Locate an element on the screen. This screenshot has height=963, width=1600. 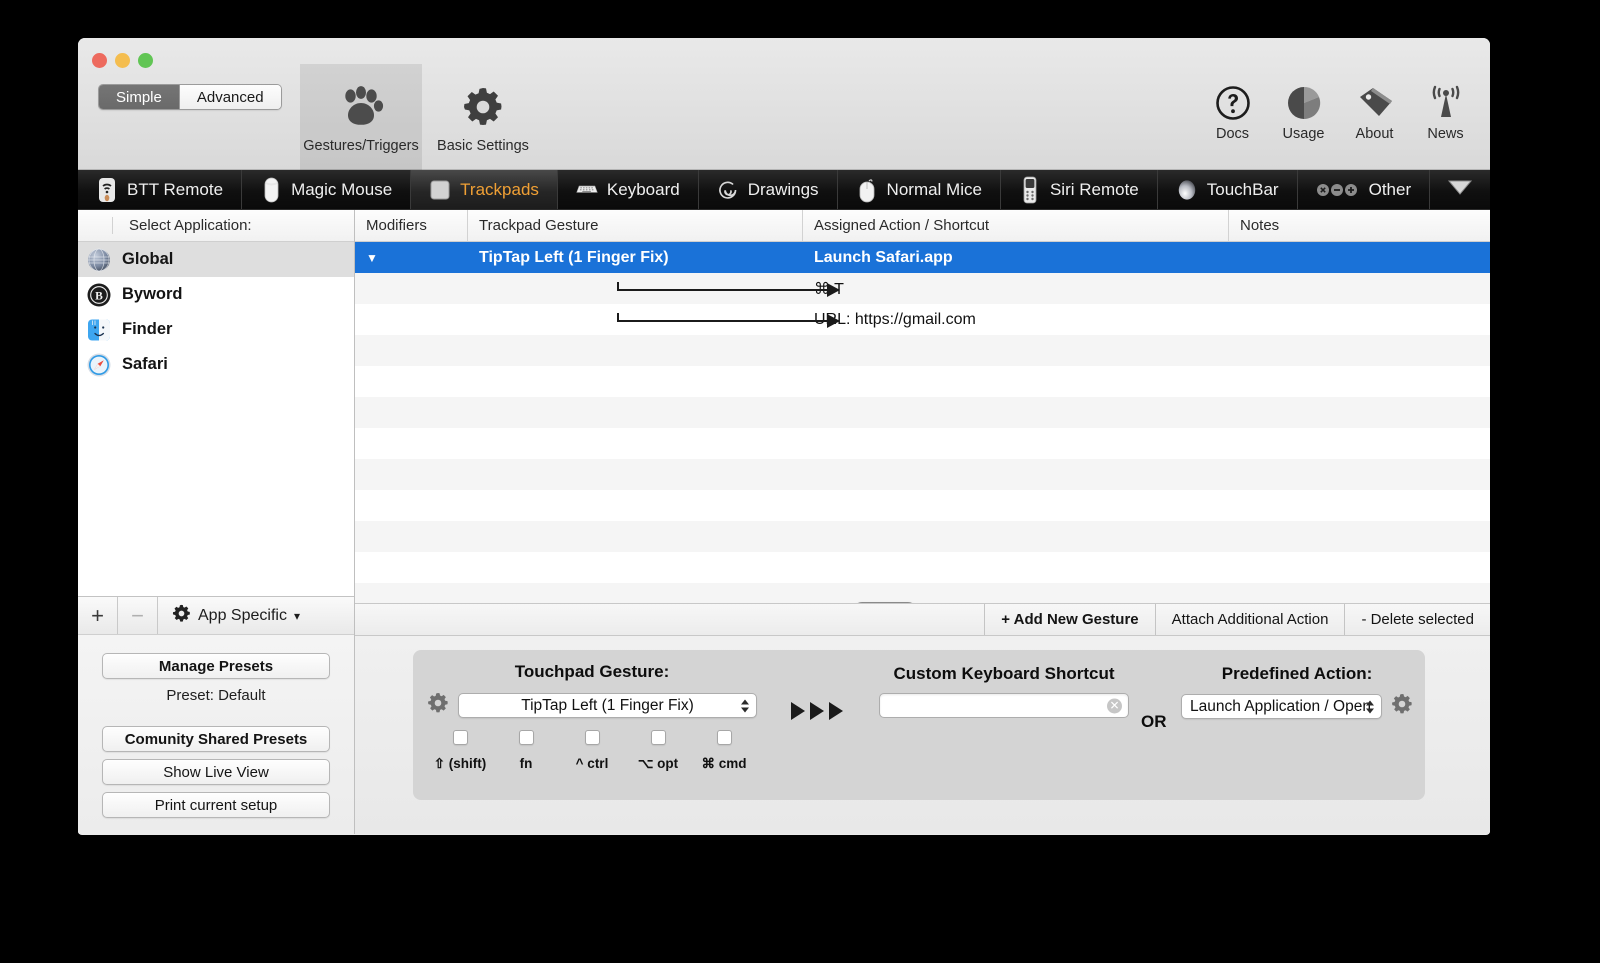
predefined-action-row: Launch Application / Open is located at coordinates (1297, 706).